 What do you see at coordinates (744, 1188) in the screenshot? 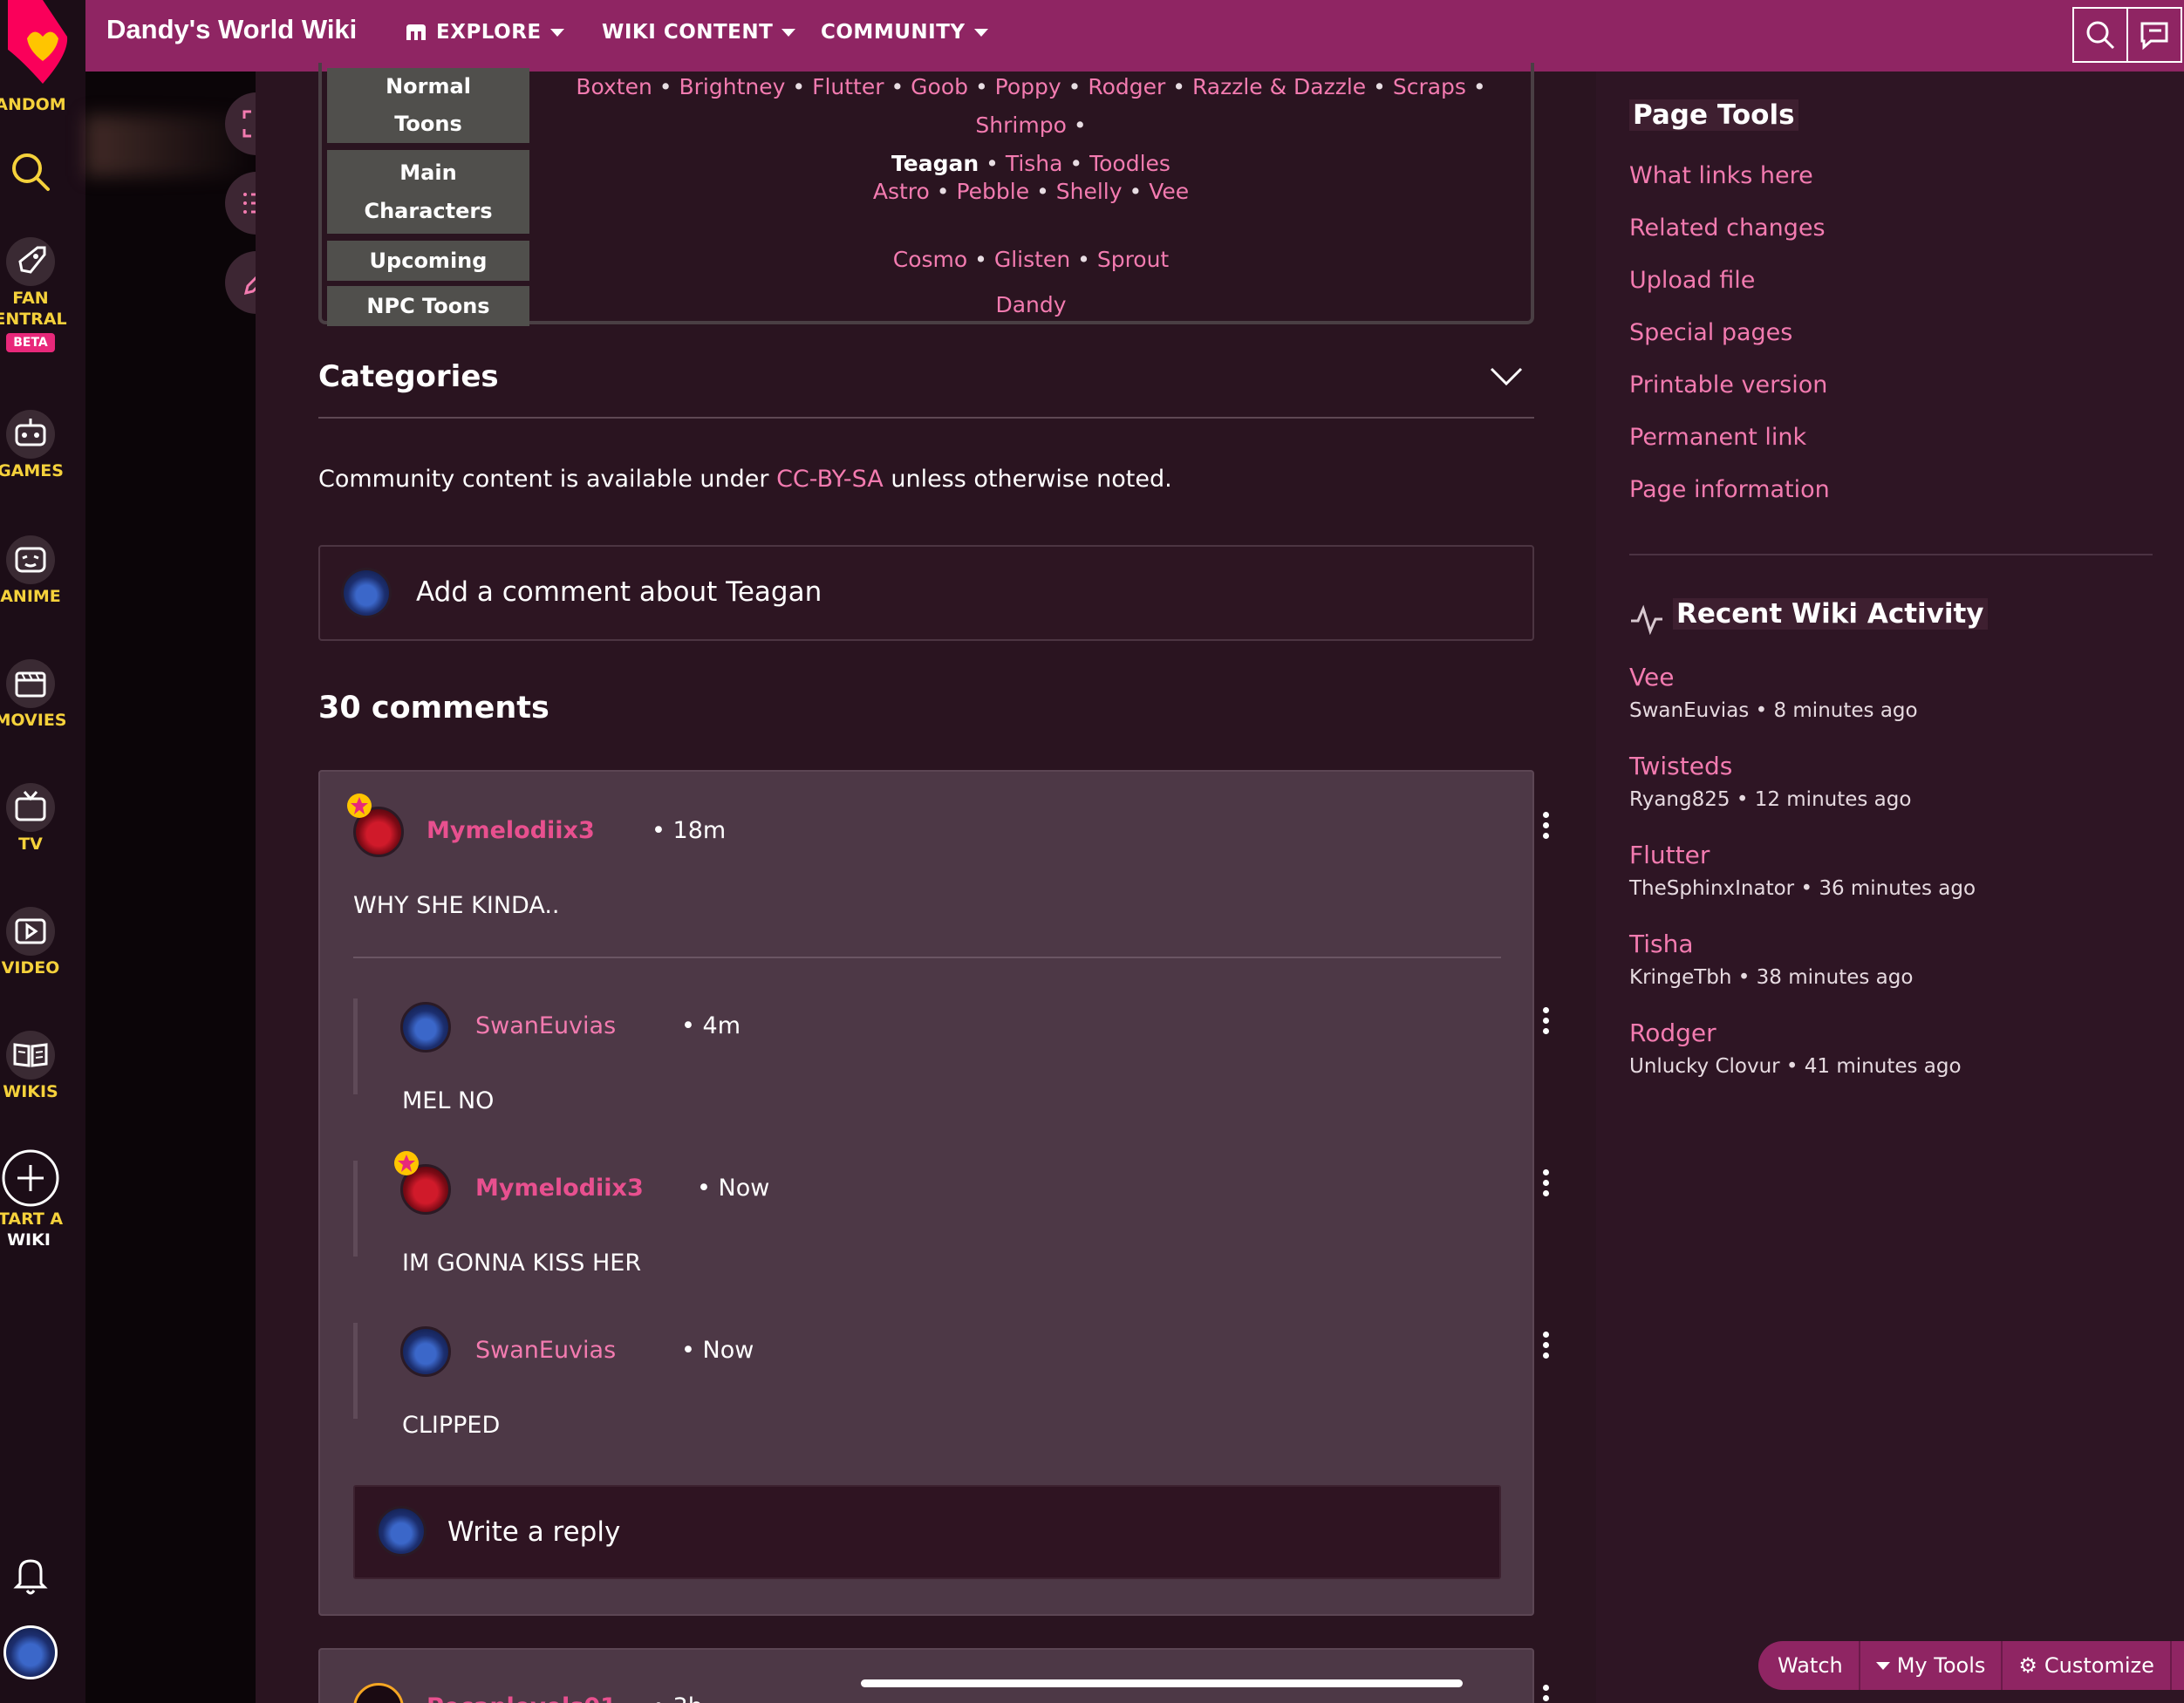
I see `reply-time: Now` at bounding box center [744, 1188].